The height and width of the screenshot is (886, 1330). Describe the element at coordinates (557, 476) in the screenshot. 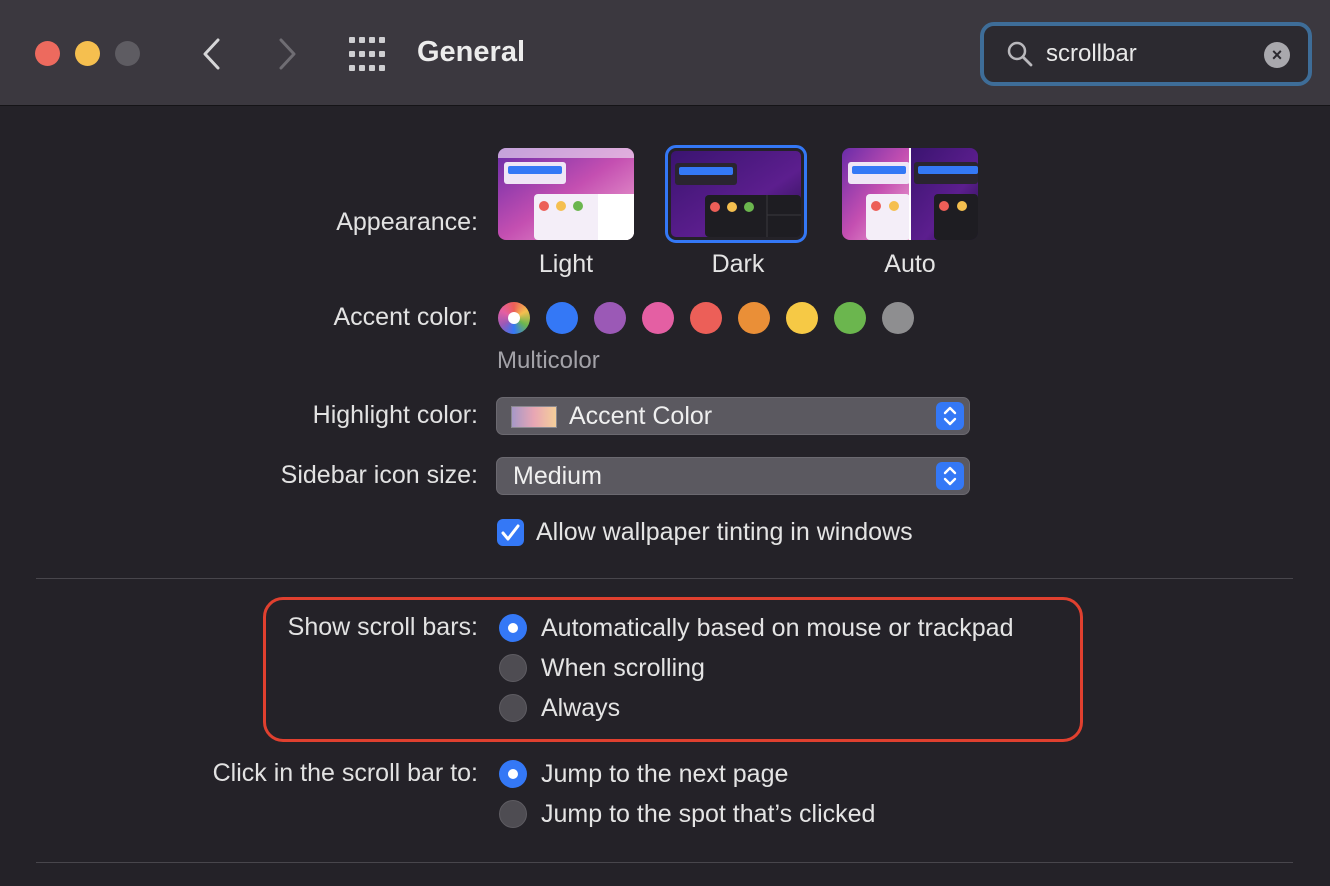

I see `sidebar-icon-size-value: Medium` at that location.